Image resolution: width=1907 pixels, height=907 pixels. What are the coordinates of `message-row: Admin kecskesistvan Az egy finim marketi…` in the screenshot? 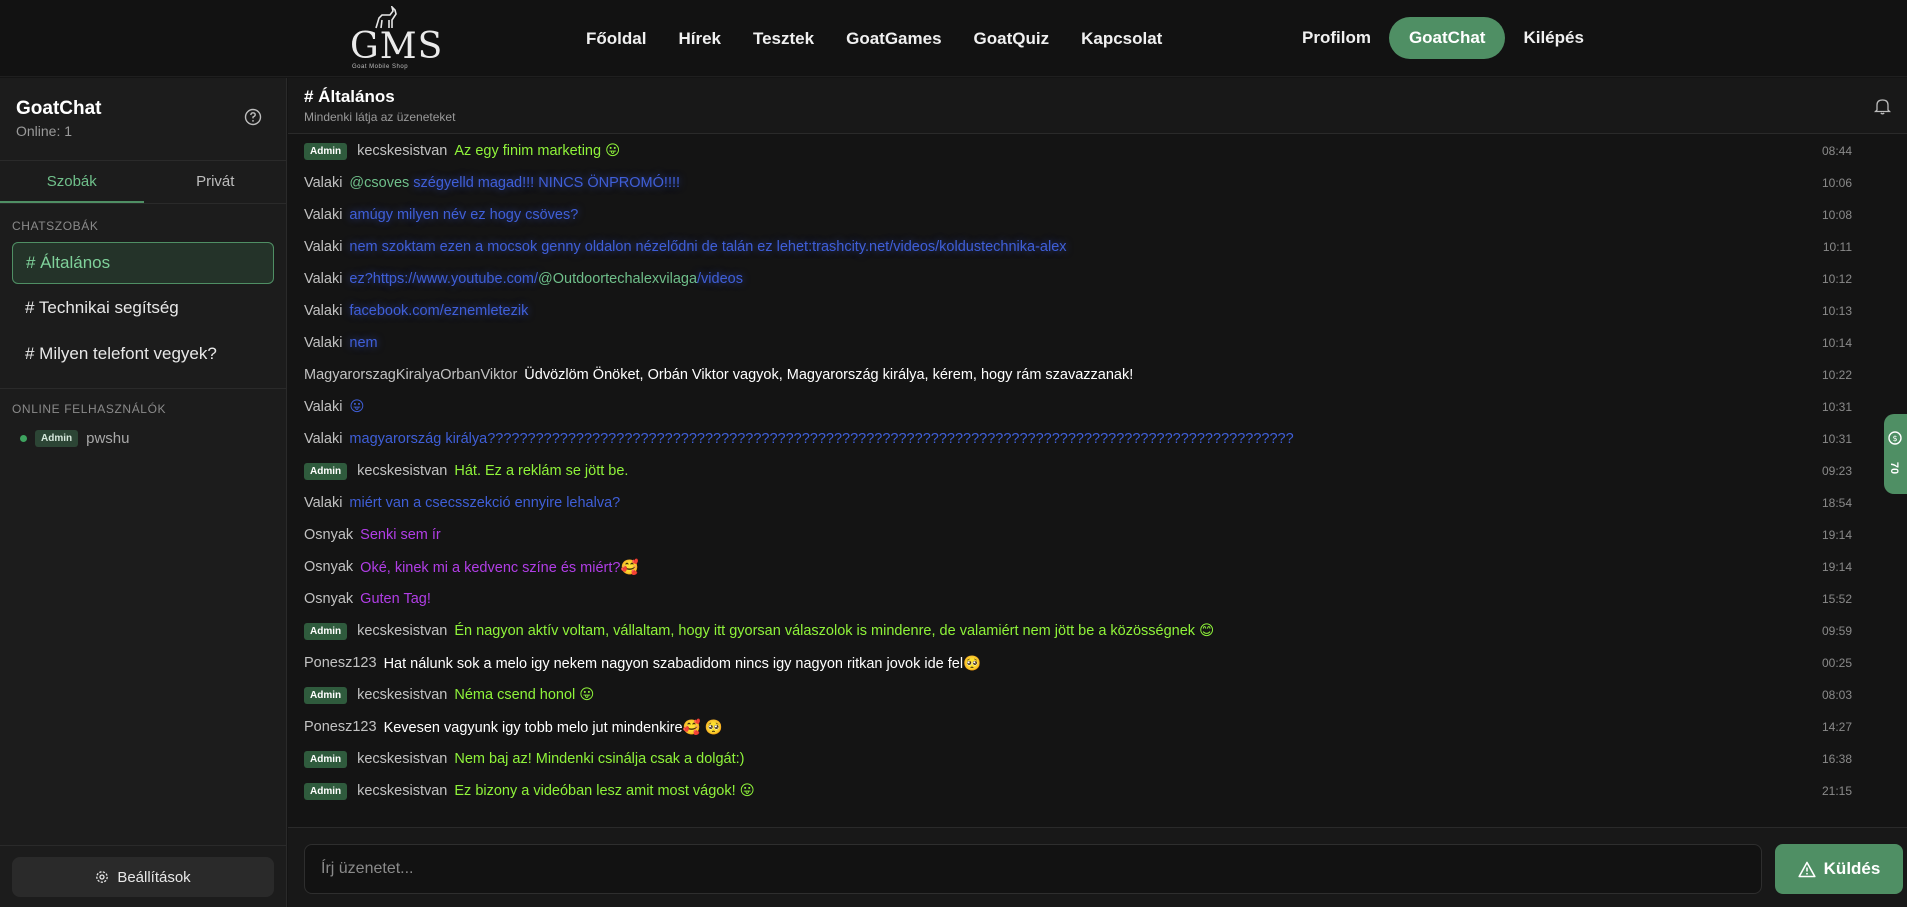 It's located at (1078, 151).